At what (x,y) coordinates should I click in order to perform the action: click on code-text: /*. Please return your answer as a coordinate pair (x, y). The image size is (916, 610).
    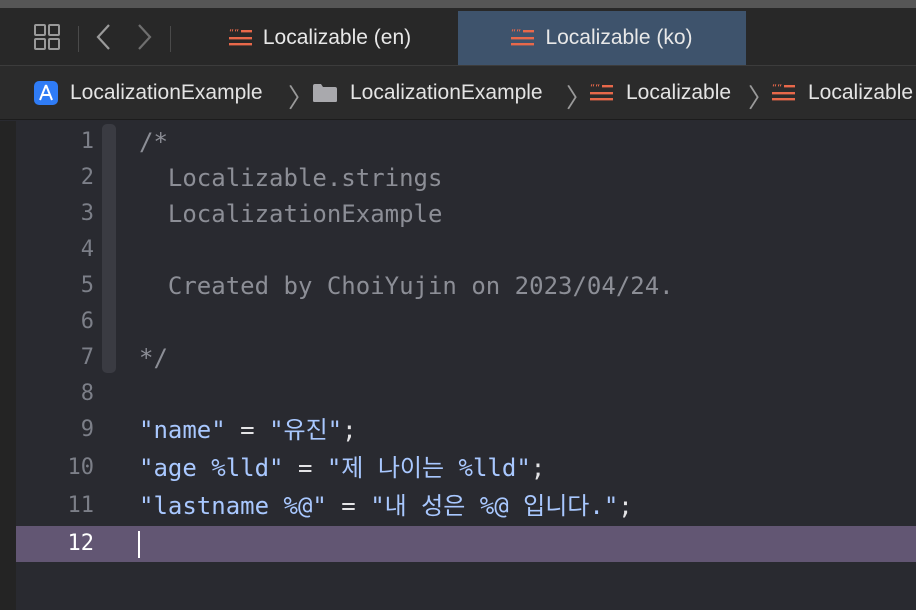
    Looking at the image, I should click on (153, 142).